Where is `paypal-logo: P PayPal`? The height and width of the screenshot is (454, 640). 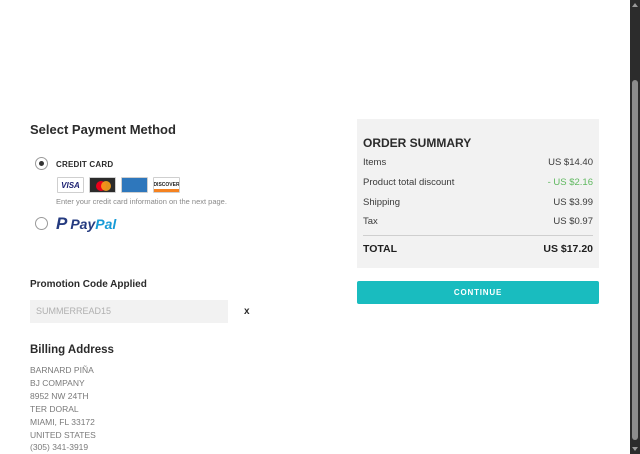 paypal-logo: P PayPal is located at coordinates (86, 223).